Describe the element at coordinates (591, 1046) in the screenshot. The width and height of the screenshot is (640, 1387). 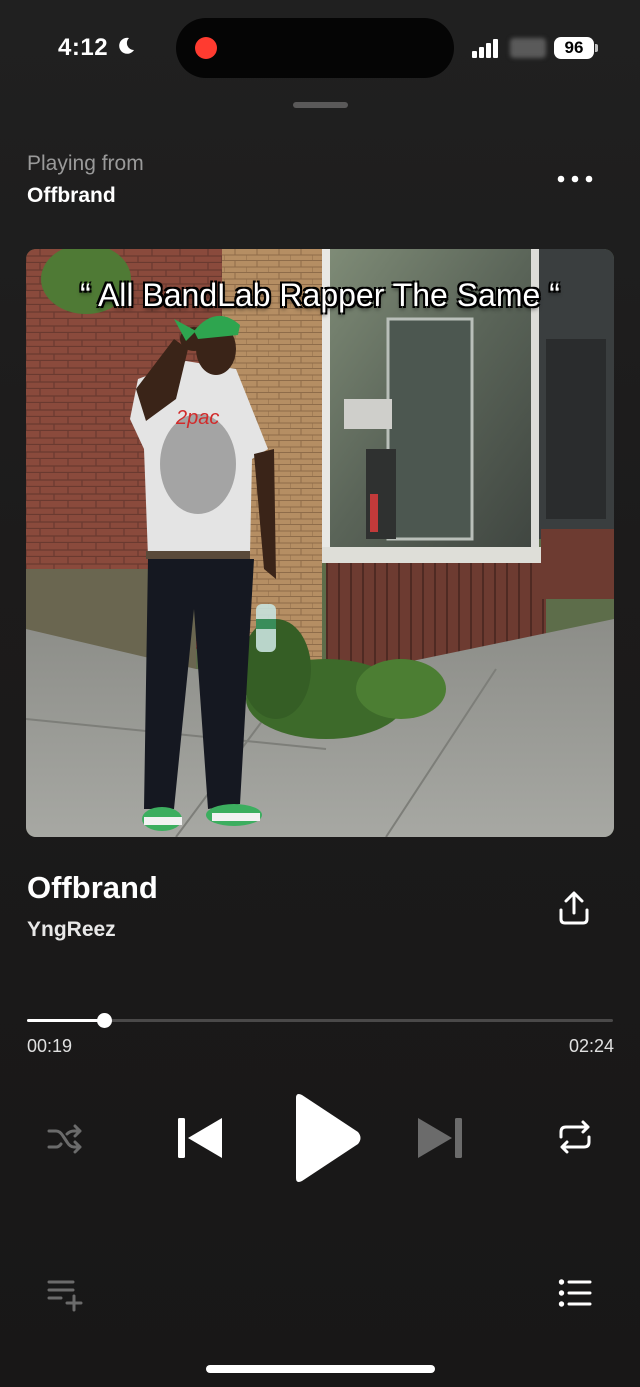
I see `total-time: 02:24` at that location.